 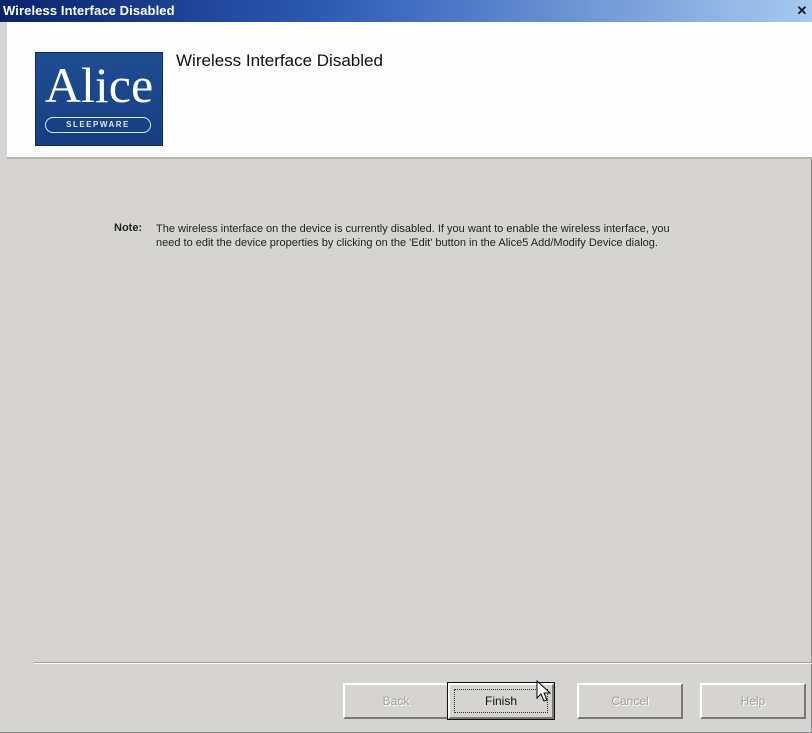 I want to click on back-button: Back, so click(x=396, y=701).